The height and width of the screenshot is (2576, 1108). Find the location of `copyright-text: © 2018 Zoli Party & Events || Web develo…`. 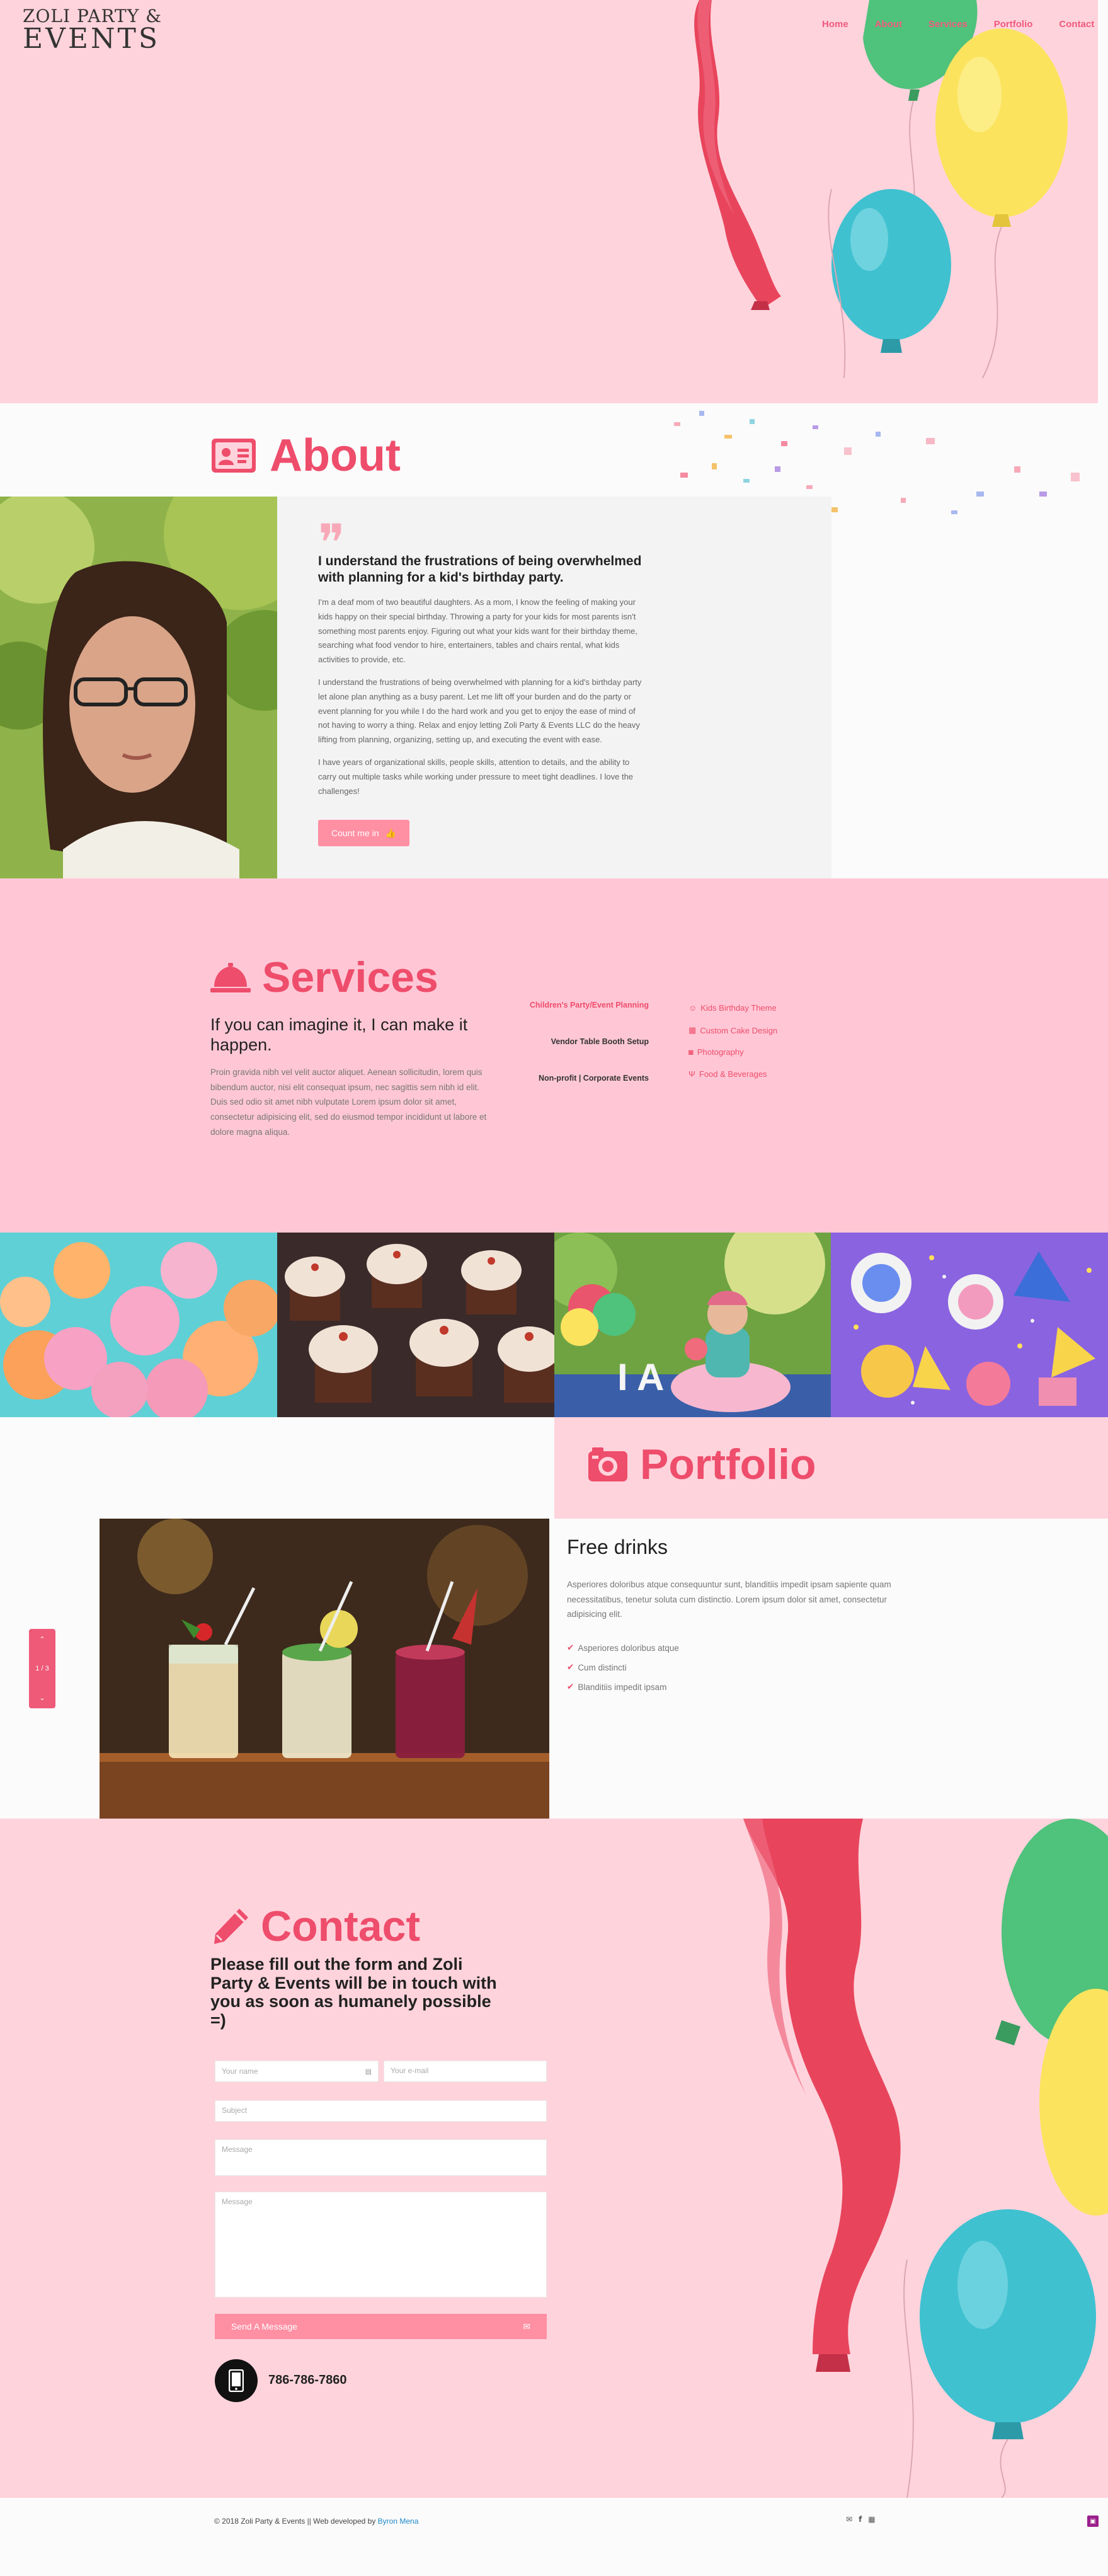

copyright-text: © 2018 Zoli Party & Events || Web develo… is located at coordinates (295, 2521).